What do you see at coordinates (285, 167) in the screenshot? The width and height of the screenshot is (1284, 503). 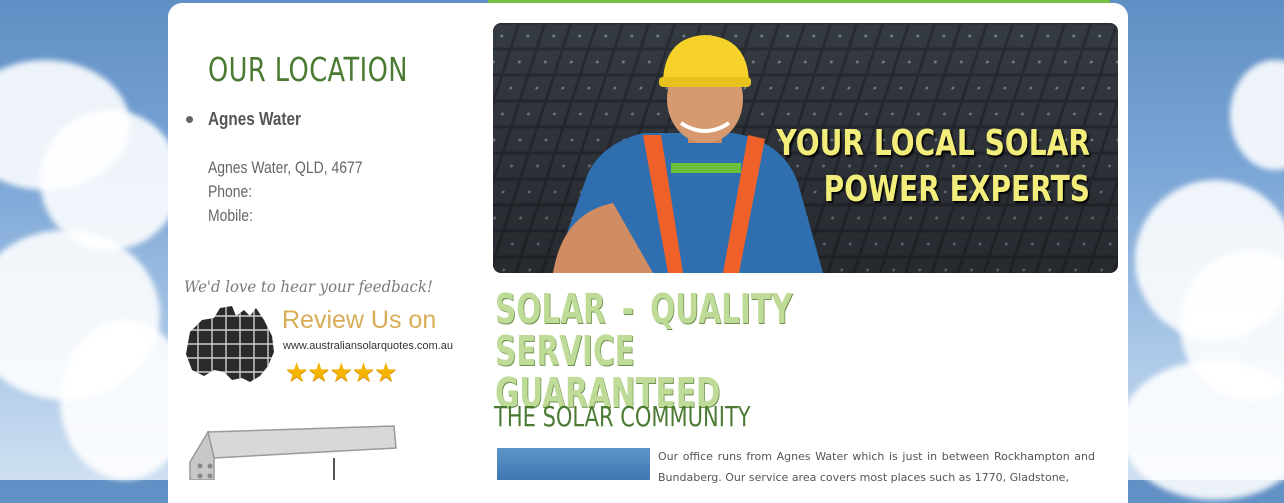 I see `location-address: Agnes Water, QLD, 4677` at bounding box center [285, 167].